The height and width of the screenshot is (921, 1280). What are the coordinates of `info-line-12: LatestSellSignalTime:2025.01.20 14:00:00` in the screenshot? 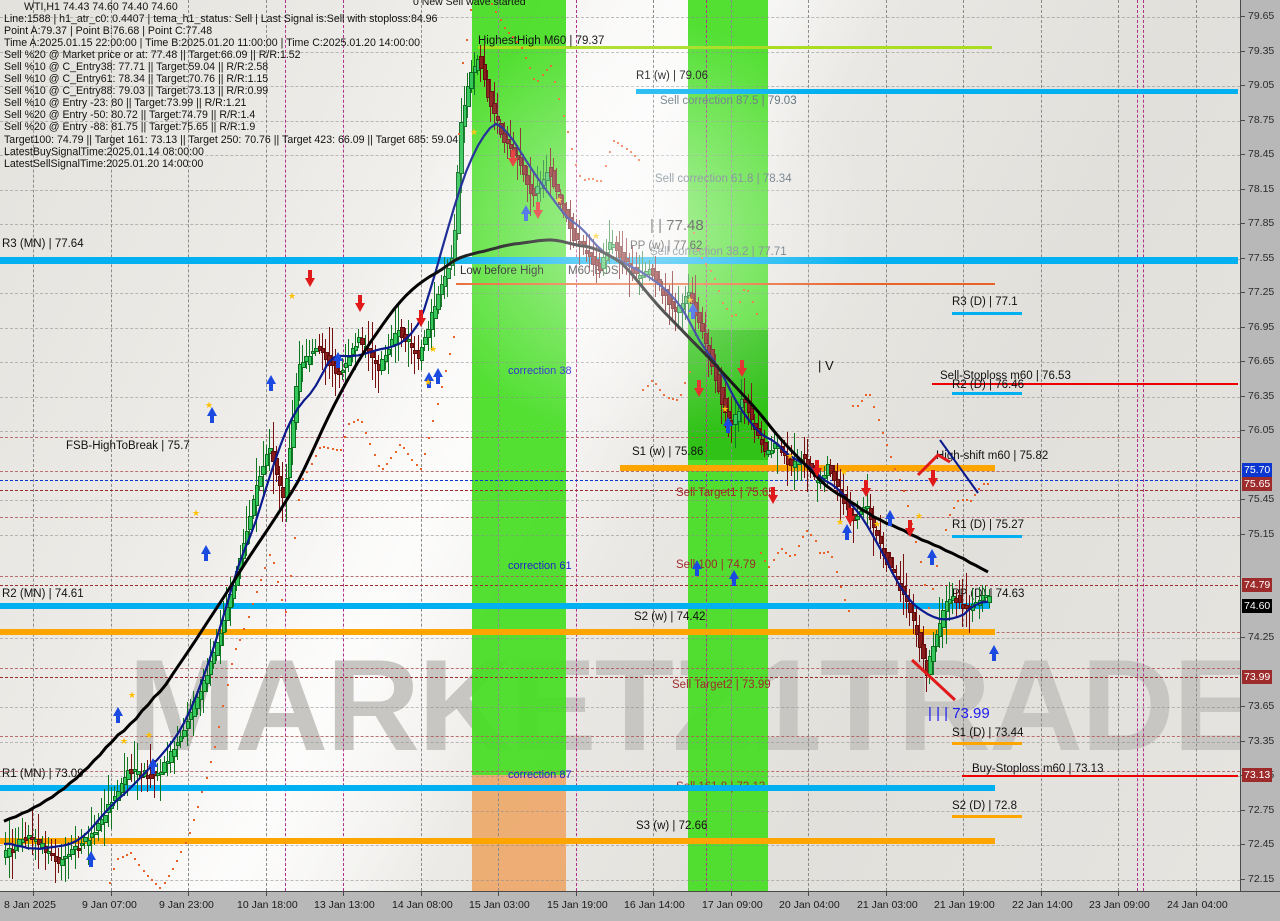 It's located at (104, 163).